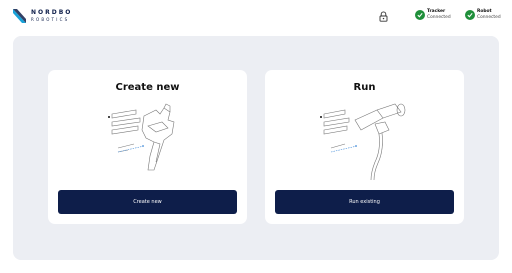 The image size is (512, 273). I want to click on robot-label: Robot, so click(484, 11).